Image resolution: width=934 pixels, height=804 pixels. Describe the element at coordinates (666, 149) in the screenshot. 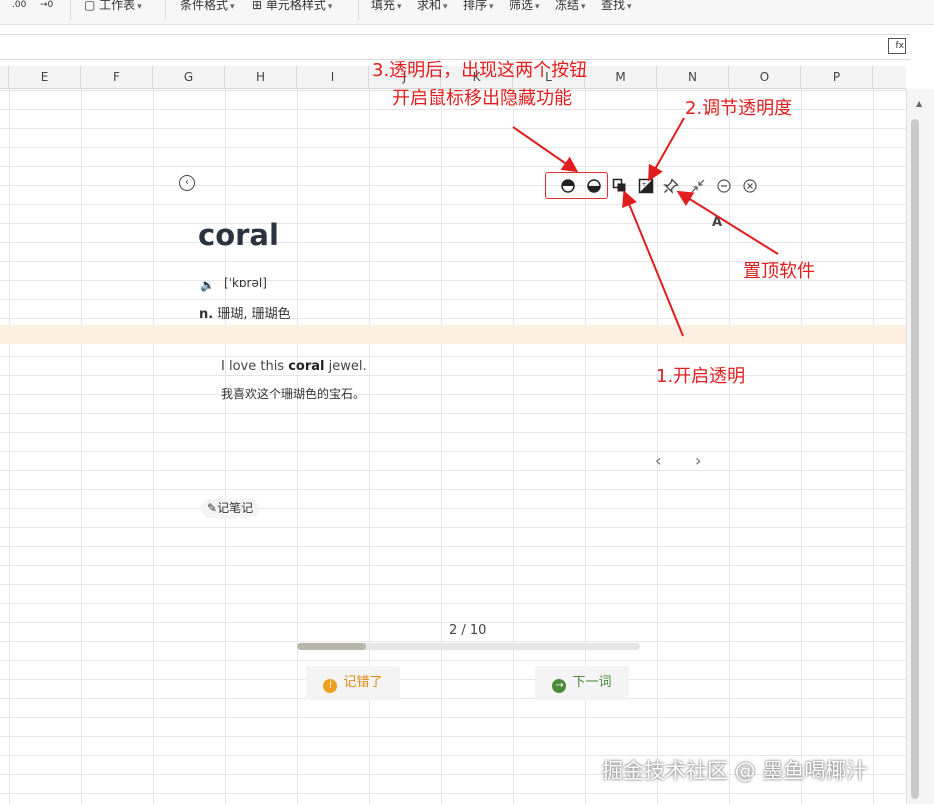

I see `arrow-to-opacity-button` at that location.